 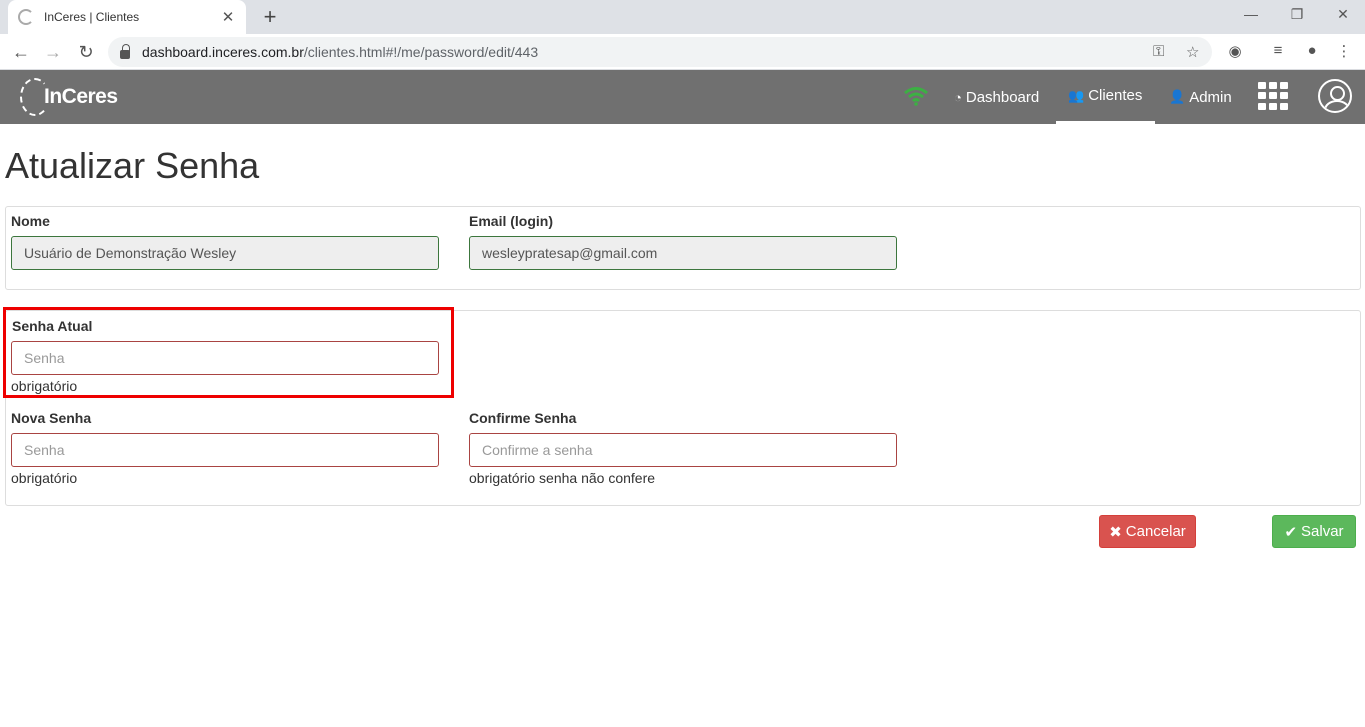 I want to click on confirm-password-label: Confirme Senha, so click(x=523, y=418).